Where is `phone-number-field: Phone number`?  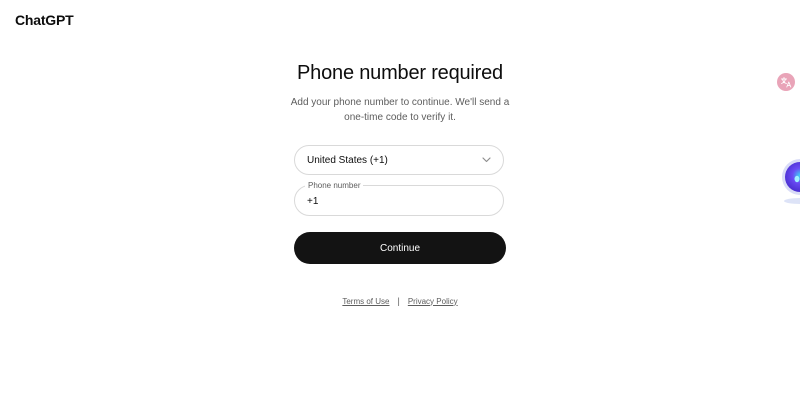
phone-number-field: Phone number is located at coordinates (399, 198).